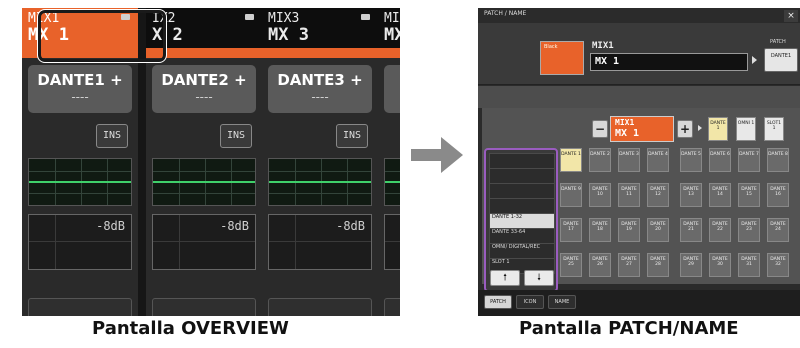 This screenshot has height=348, width=800. I want to click on patch-pin-button: DANTE 1, so click(718, 129).